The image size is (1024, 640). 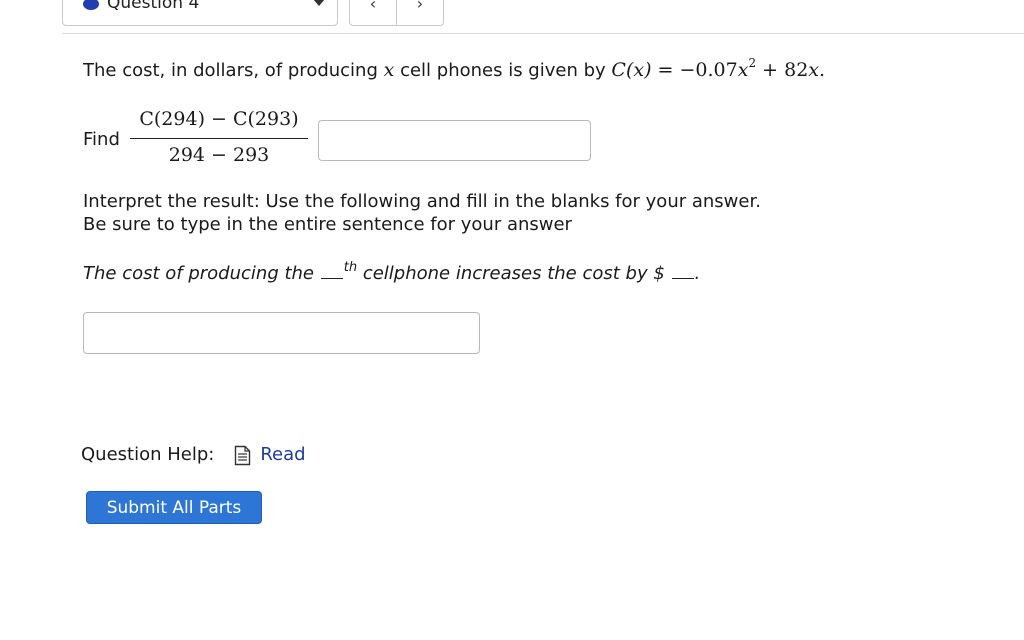 I want to click on sentence-answer-input, so click(x=281, y=333).